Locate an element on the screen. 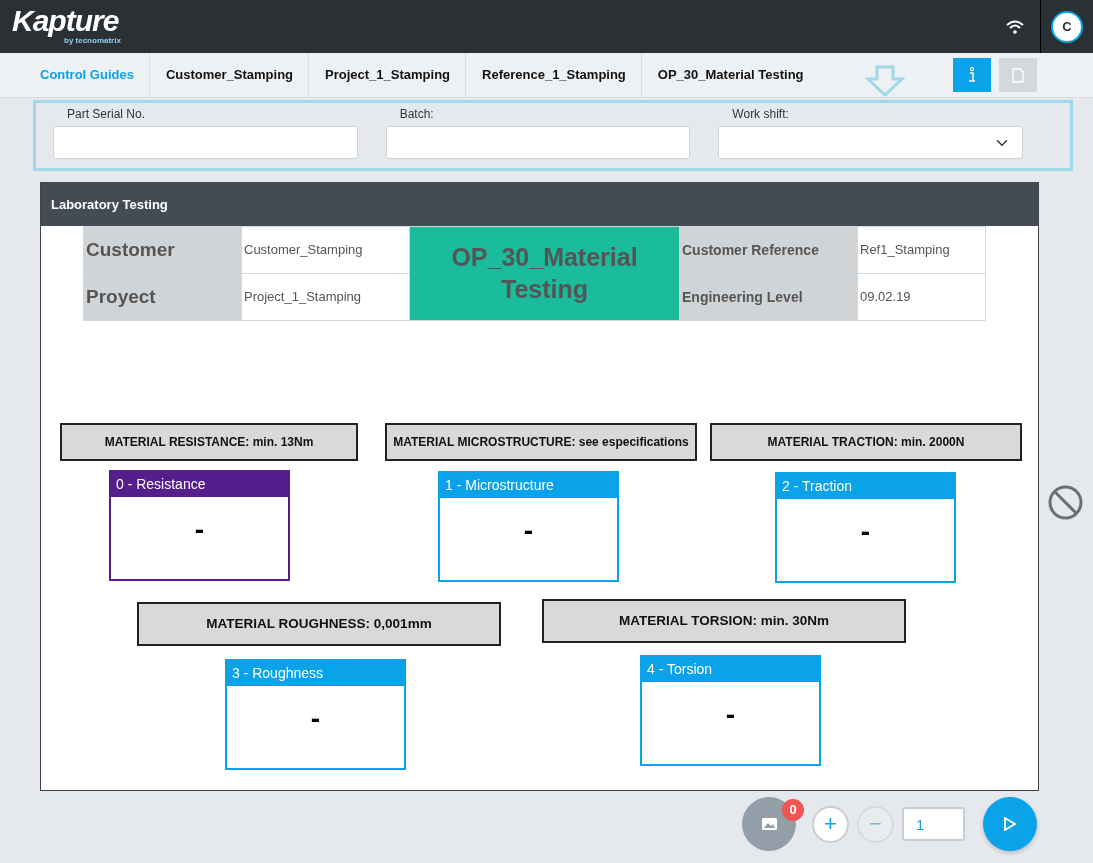 Image resolution: width=1093 pixels, height=863 pixels. requirement-label: MATERIAL RESISTANCE: min. 13Nm is located at coordinates (209, 442).